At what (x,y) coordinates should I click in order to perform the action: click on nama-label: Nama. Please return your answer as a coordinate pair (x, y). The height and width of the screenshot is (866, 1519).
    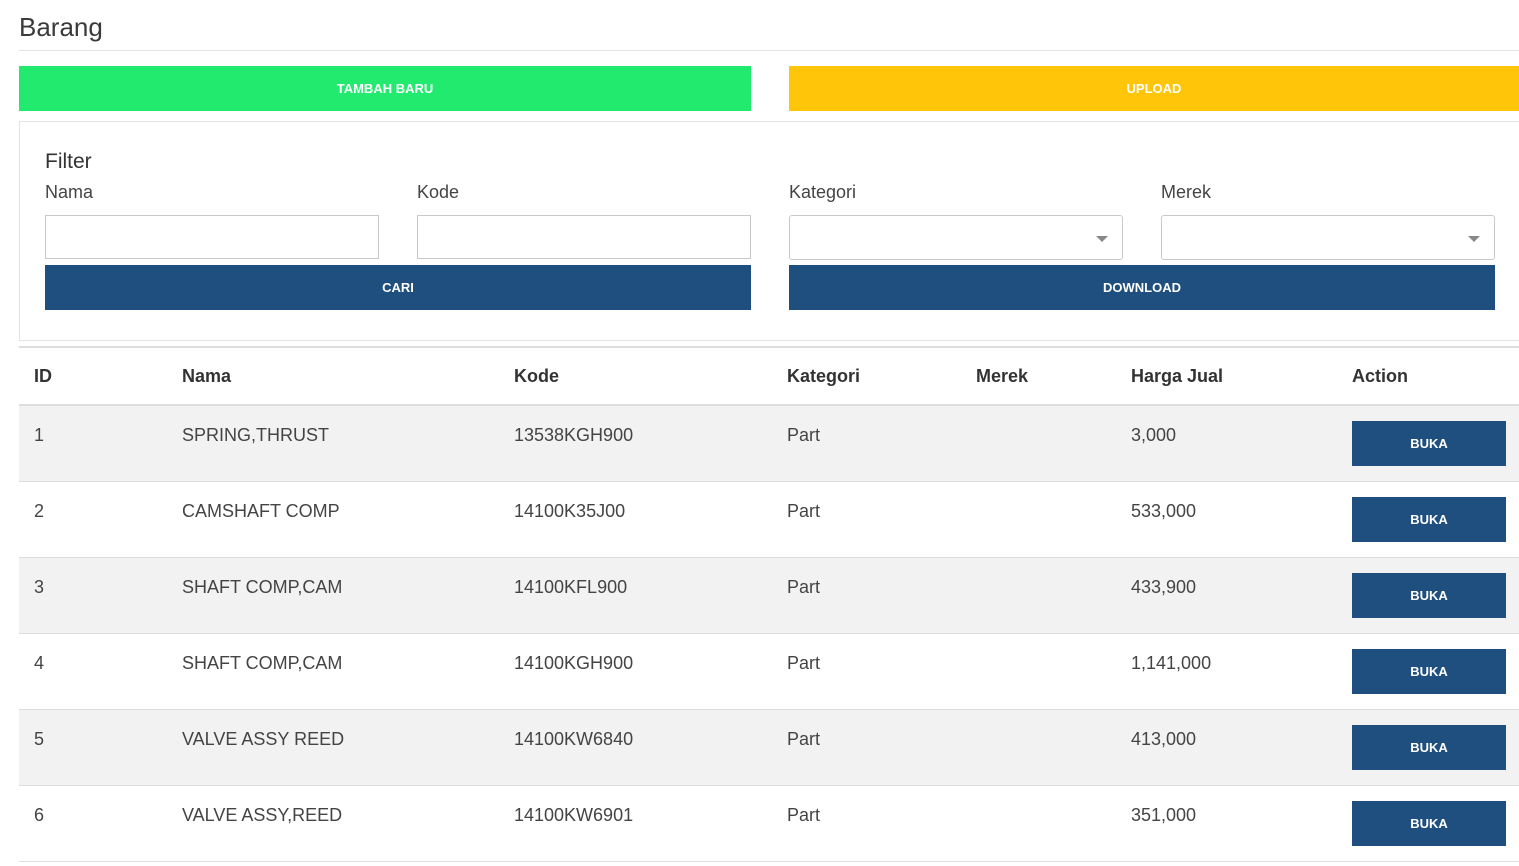
    Looking at the image, I should click on (69, 192).